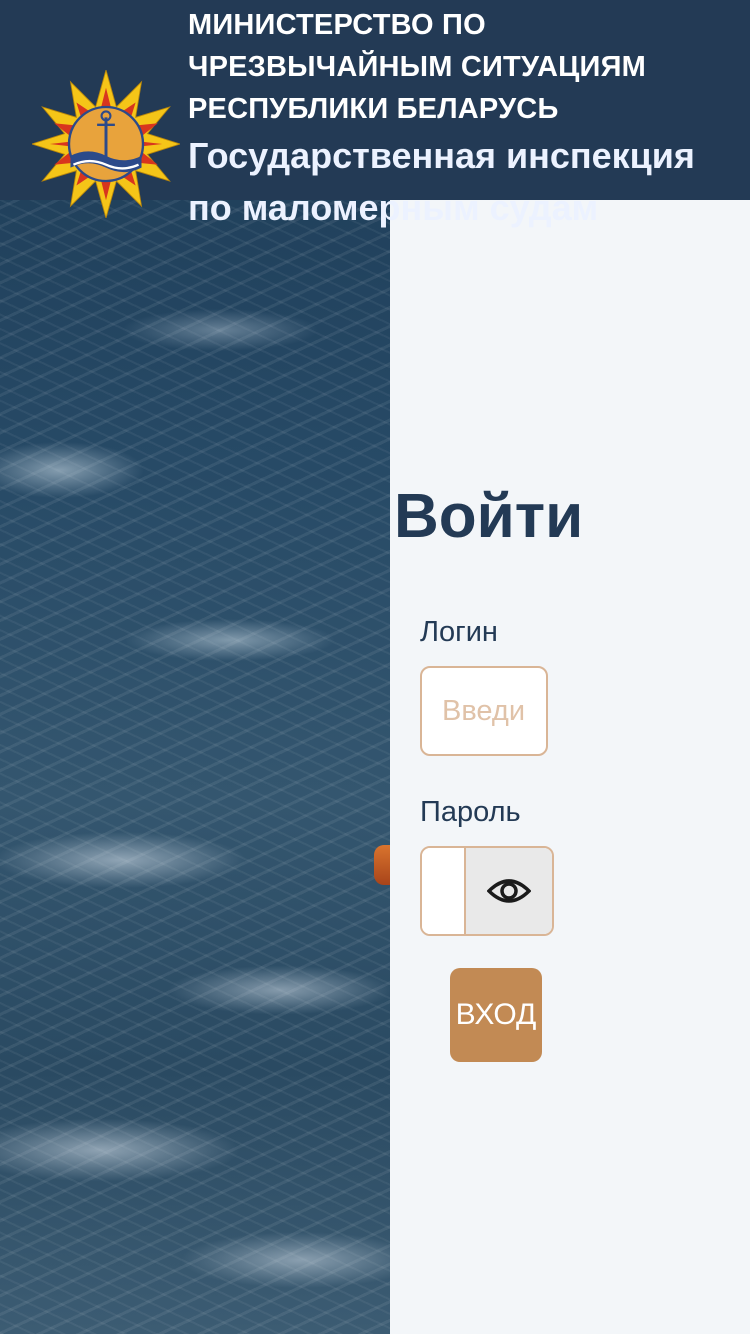 The height and width of the screenshot is (1334, 750). Describe the element at coordinates (443, 891) in the screenshot. I see `password-input` at that location.